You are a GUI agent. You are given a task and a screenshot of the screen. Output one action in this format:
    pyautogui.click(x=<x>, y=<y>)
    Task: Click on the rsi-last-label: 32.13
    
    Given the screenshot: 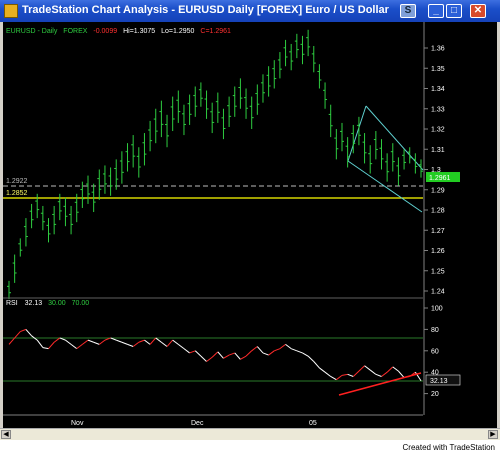 What is the action you would take?
    pyautogui.click(x=439, y=381)
    